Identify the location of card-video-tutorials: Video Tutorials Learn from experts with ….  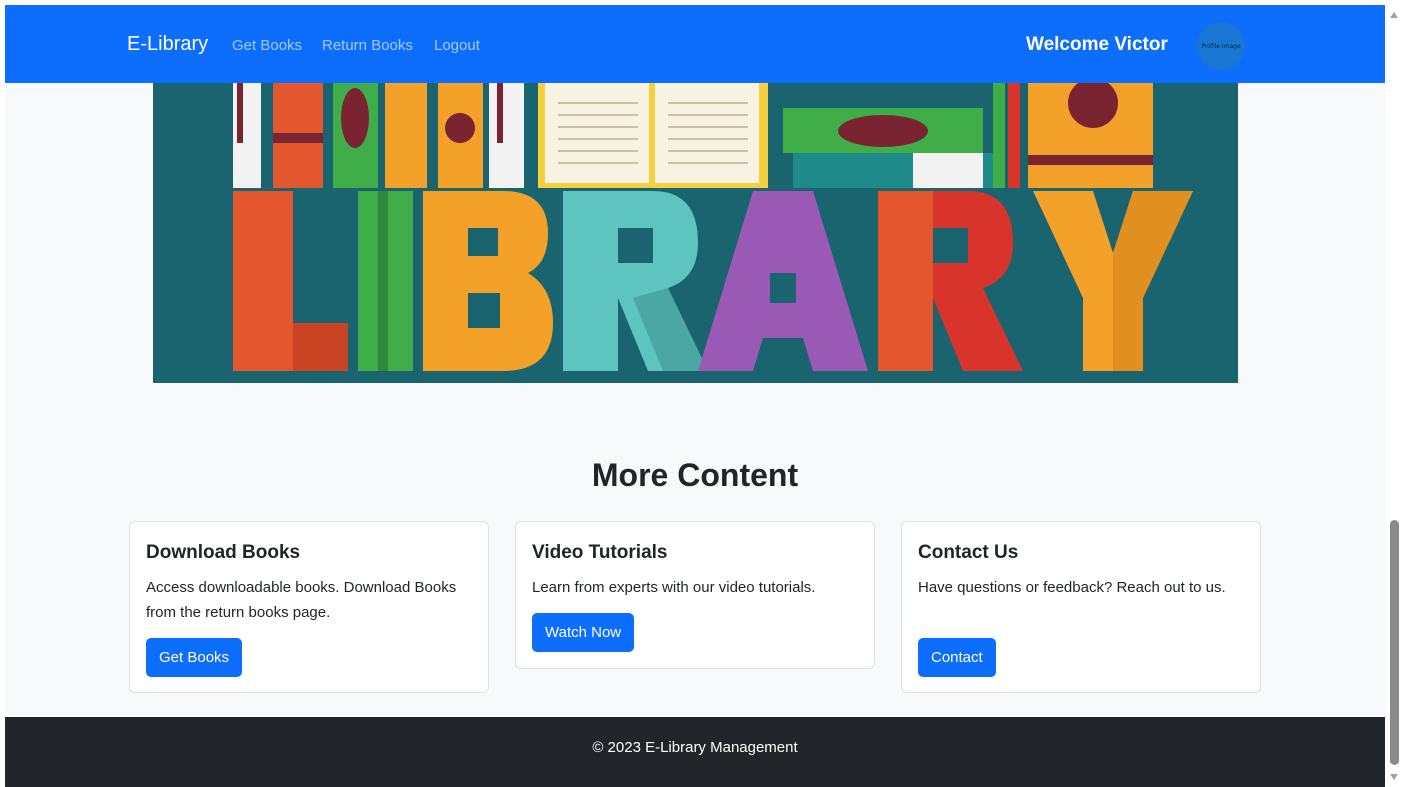
(695, 595).